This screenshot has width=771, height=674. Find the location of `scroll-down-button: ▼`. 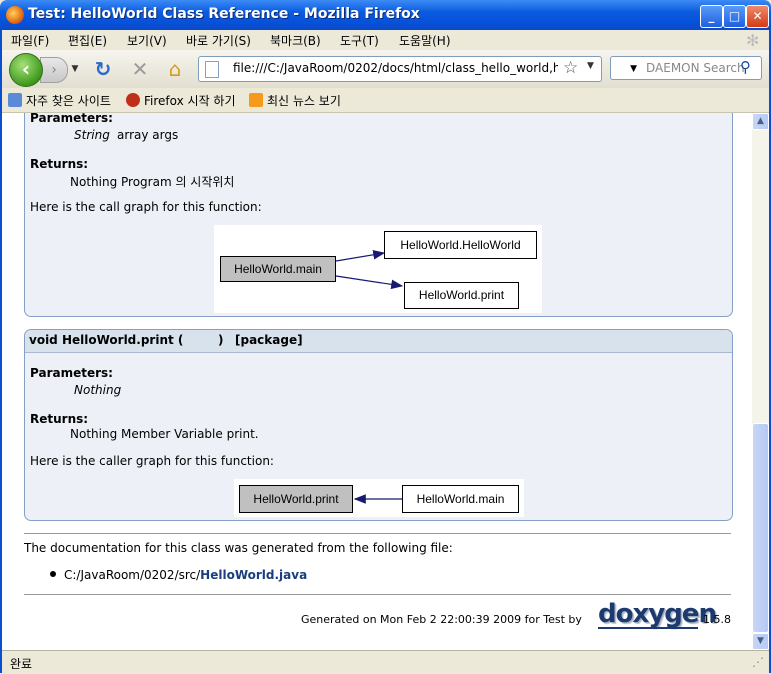

scroll-down-button: ▼ is located at coordinates (760, 641).